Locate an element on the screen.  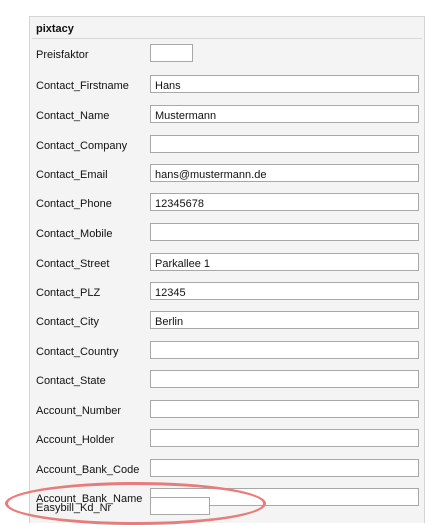
field-row-account-number: Account_Number is located at coordinates (227, 411).